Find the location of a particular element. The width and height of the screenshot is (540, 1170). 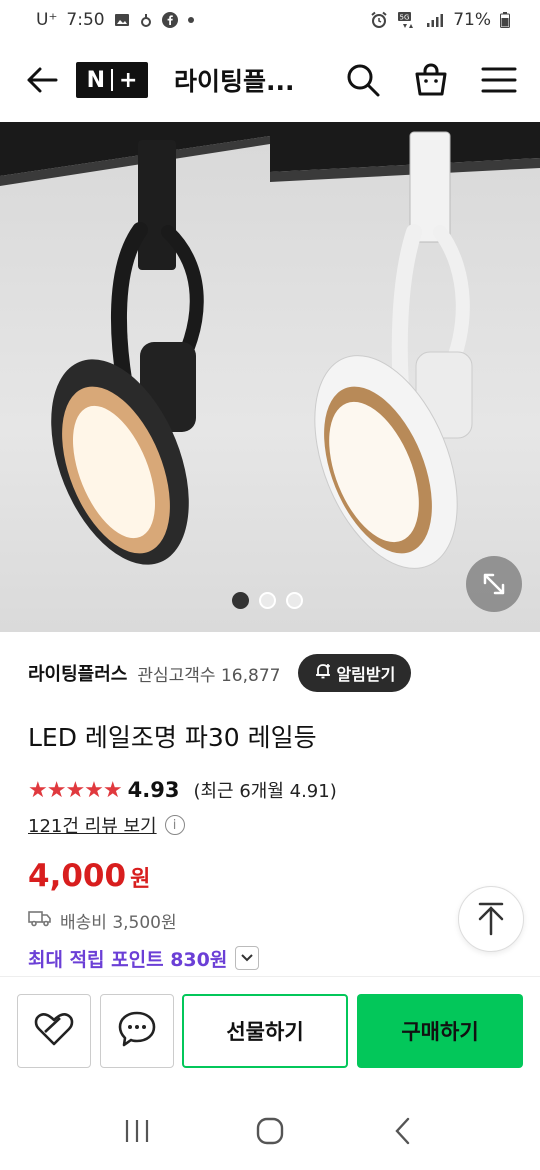

notification-subscribe-button: 알림받기 is located at coordinates (355, 673).